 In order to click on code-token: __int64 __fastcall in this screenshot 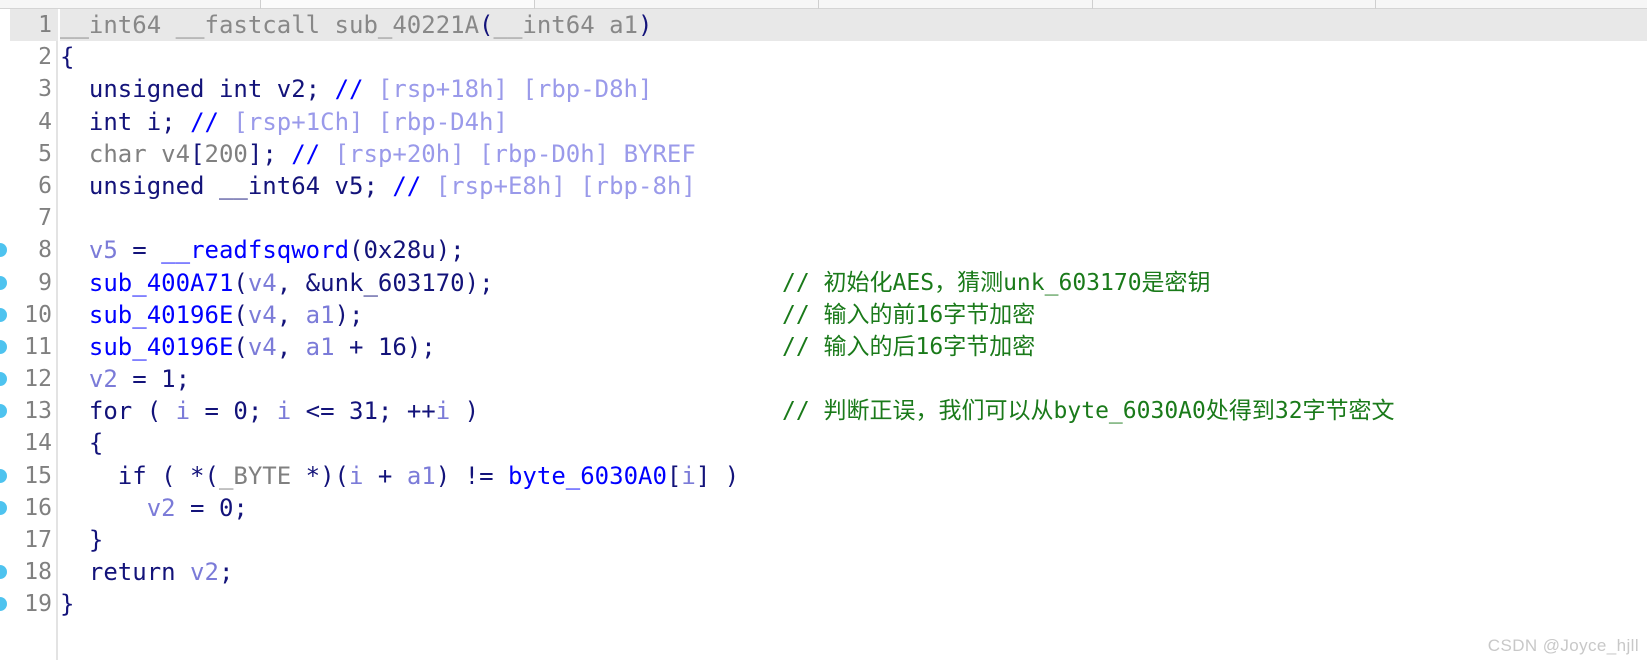, I will do `click(197, 25)`.